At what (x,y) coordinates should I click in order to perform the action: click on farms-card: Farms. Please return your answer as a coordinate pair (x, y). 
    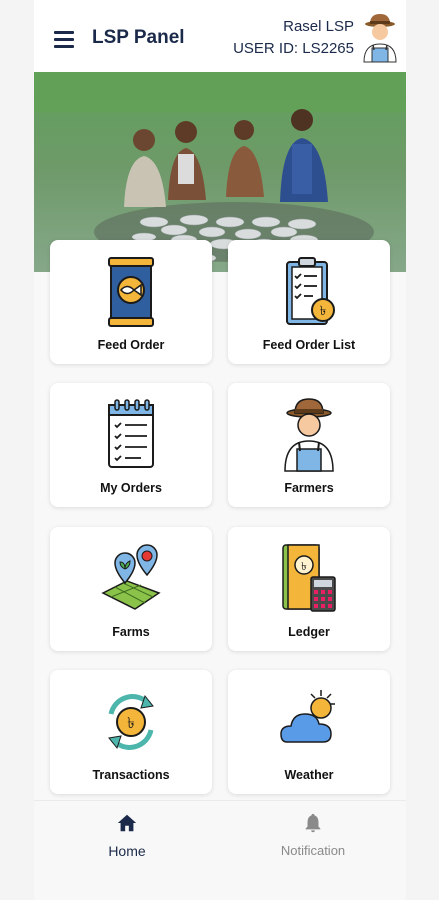
    Looking at the image, I should click on (131, 589).